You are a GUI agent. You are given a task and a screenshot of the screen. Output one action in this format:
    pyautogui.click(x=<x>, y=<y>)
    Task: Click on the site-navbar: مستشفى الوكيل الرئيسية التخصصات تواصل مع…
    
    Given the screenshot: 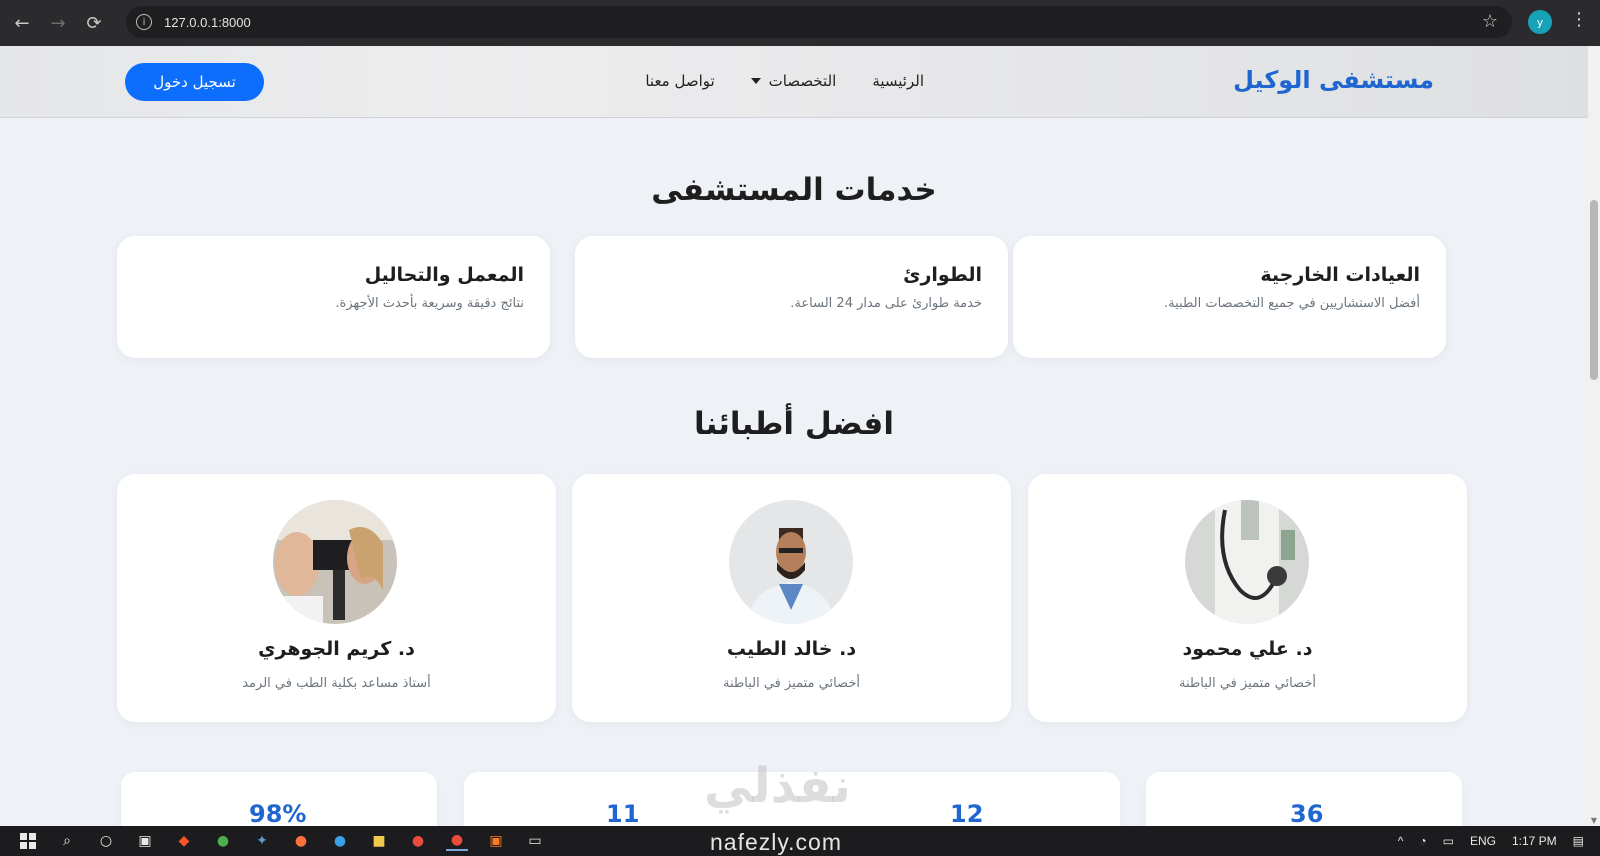 What is the action you would take?
    pyautogui.click(x=794, y=82)
    